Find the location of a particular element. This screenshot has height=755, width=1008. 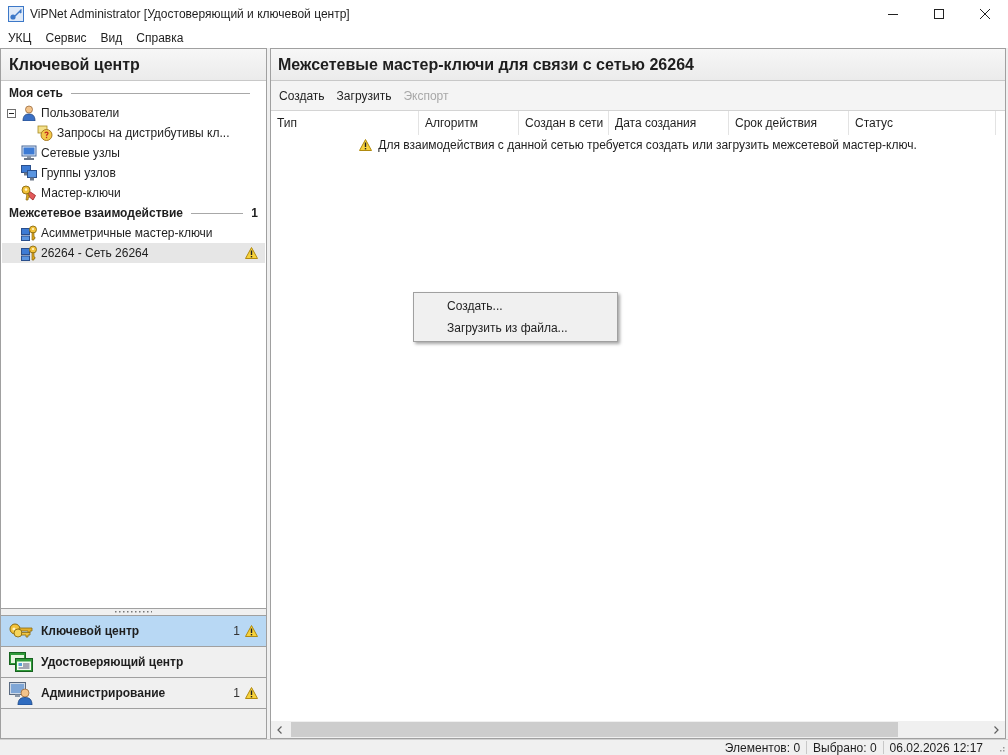

keys-icon is located at coordinates (21, 631).